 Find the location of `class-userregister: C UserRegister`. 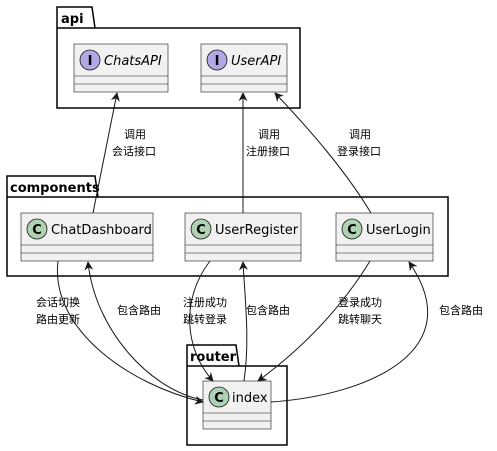

class-userregister: C UserRegister is located at coordinates (243, 237).